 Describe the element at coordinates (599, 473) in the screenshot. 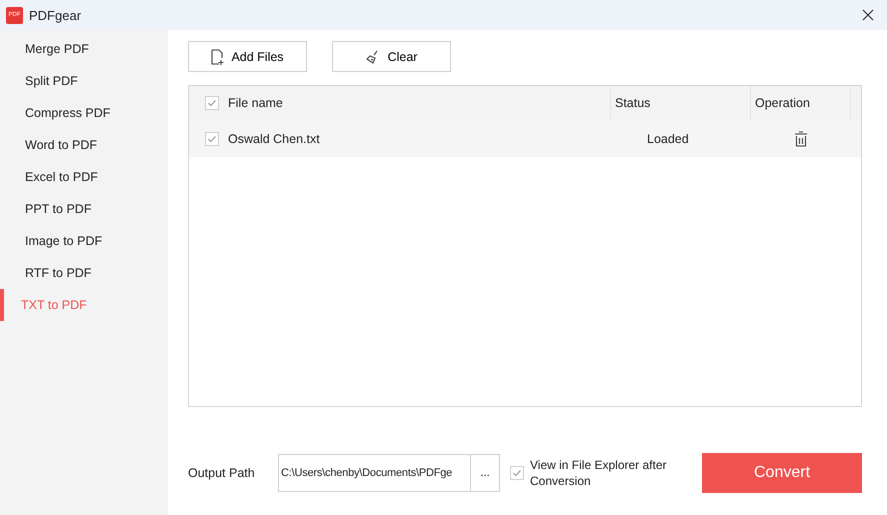

I see `checkbox-label: View in File Explorer after Conversion` at that location.